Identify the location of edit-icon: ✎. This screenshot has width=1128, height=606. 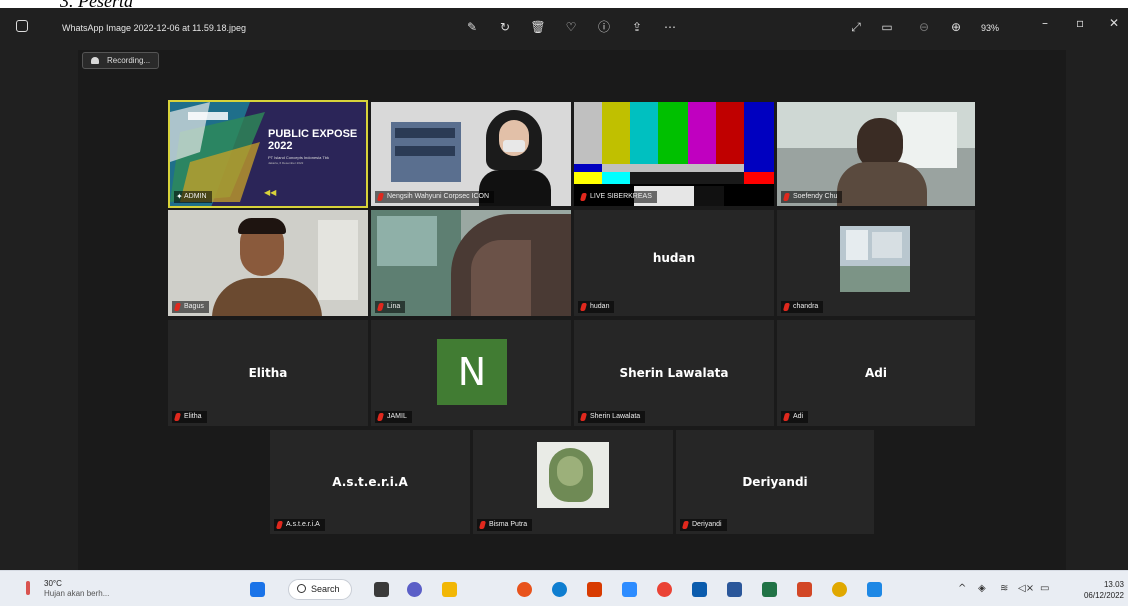
(472, 27).